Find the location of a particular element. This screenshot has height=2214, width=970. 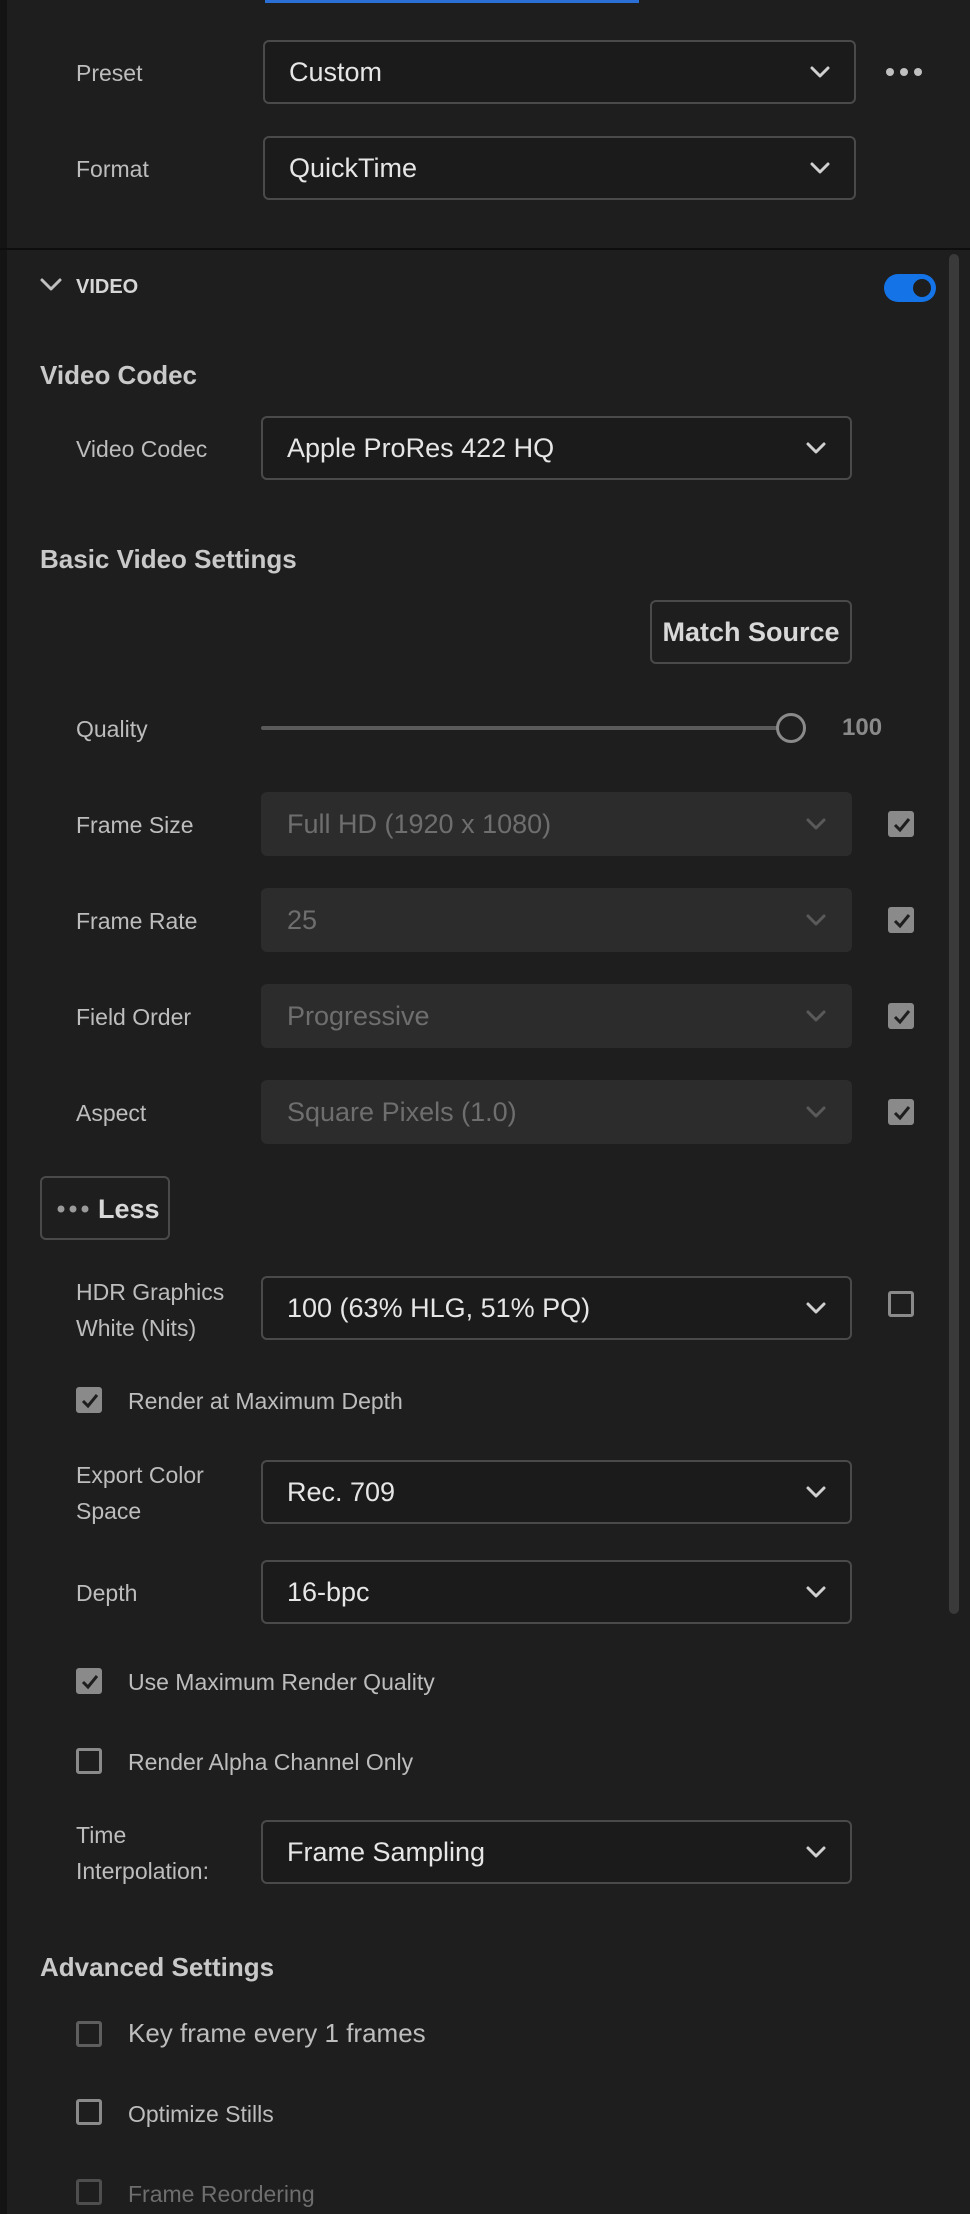

field-order-checkbox is located at coordinates (901, 1016).